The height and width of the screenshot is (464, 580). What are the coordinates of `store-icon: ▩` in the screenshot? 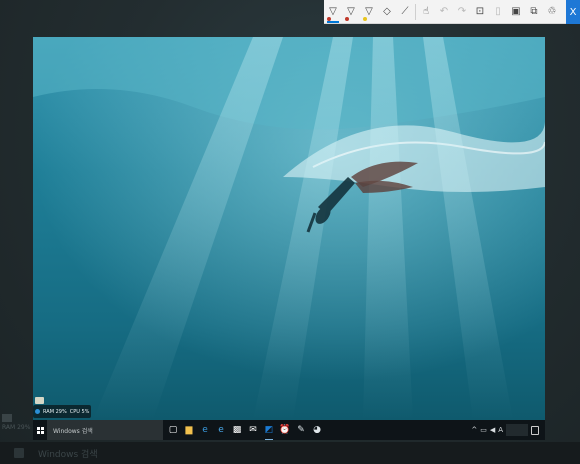 It's located at (237, 430).